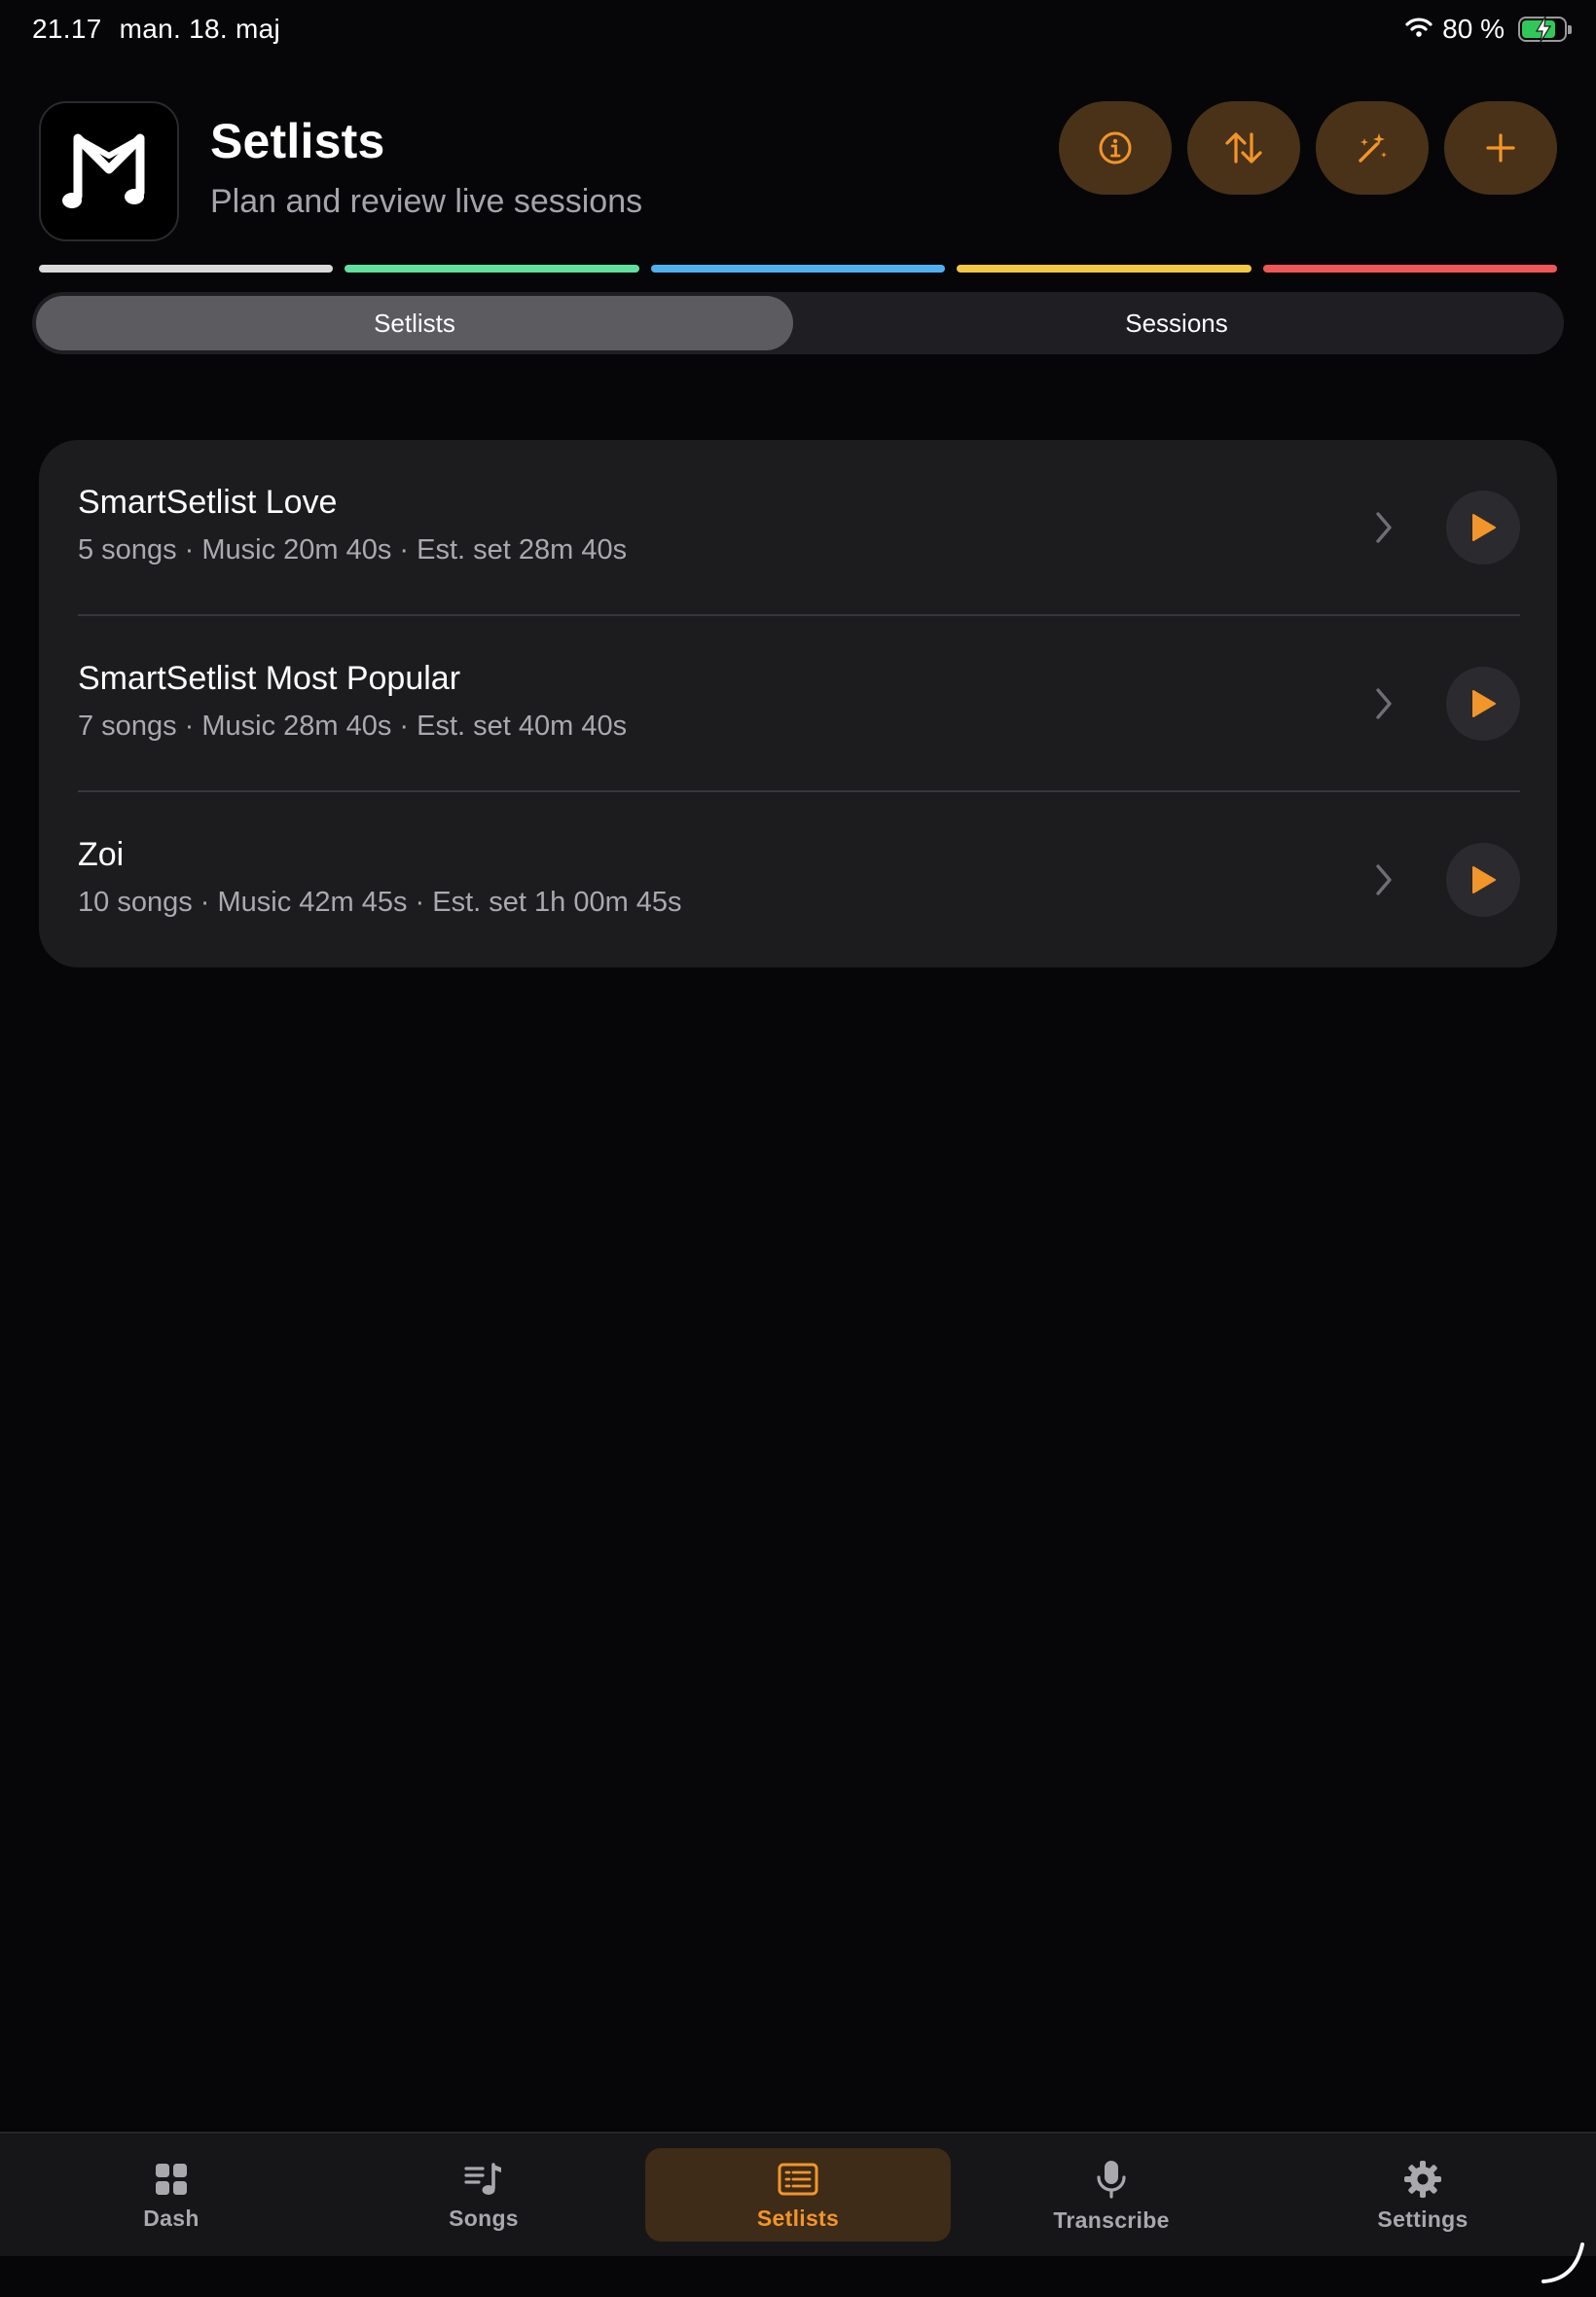 This screenshot has height=2297, width=1596. I want to click on setlist-name: Zoi, so click(101, 854).